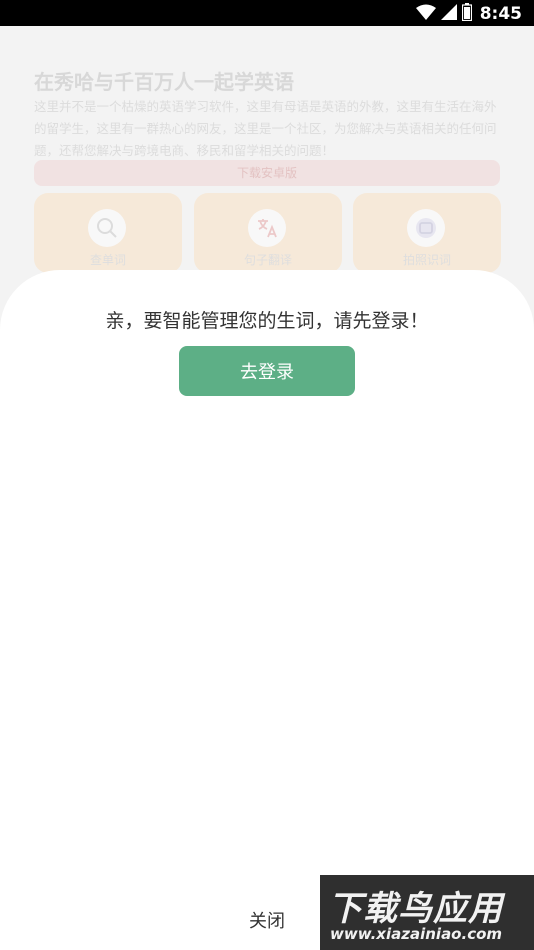 The height and width of the screenshot is (950, 534). I want to click on card-label: 句子翻译, so click(267, 260).